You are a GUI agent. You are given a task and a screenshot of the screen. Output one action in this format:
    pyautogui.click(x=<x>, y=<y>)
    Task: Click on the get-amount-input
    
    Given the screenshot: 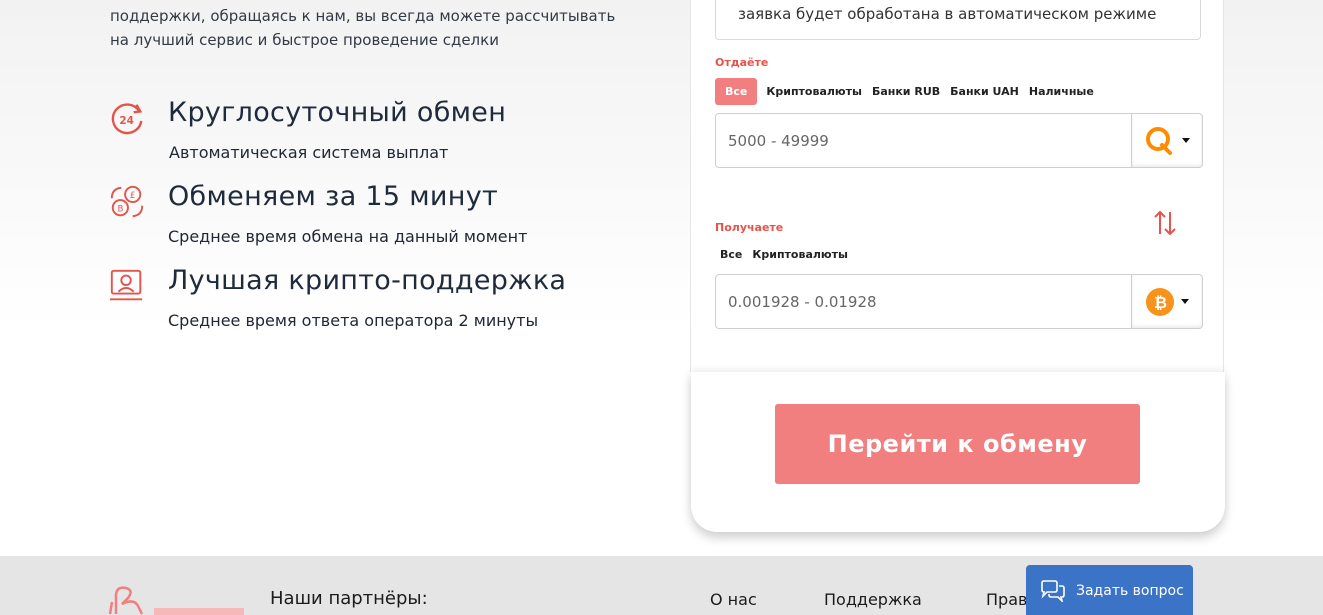 What is the action you would take?
    pyautogui.click(x=923, y=301)
    